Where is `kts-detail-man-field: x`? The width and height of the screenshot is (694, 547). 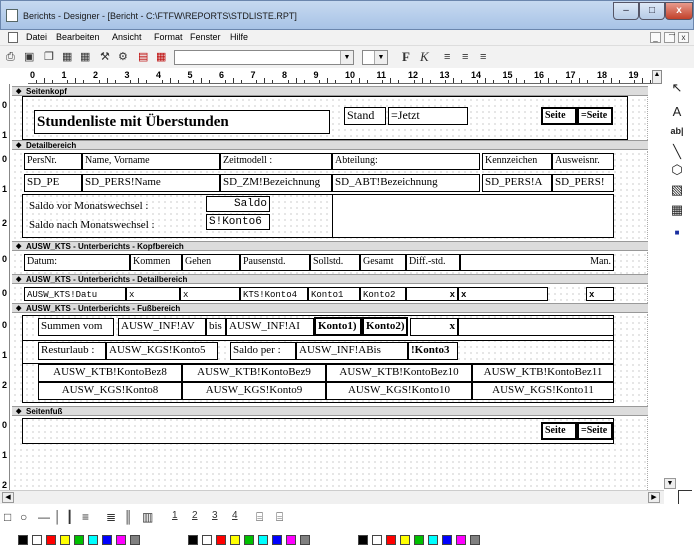 kts-detail-man-field: x is located at coordinates (600, 294).